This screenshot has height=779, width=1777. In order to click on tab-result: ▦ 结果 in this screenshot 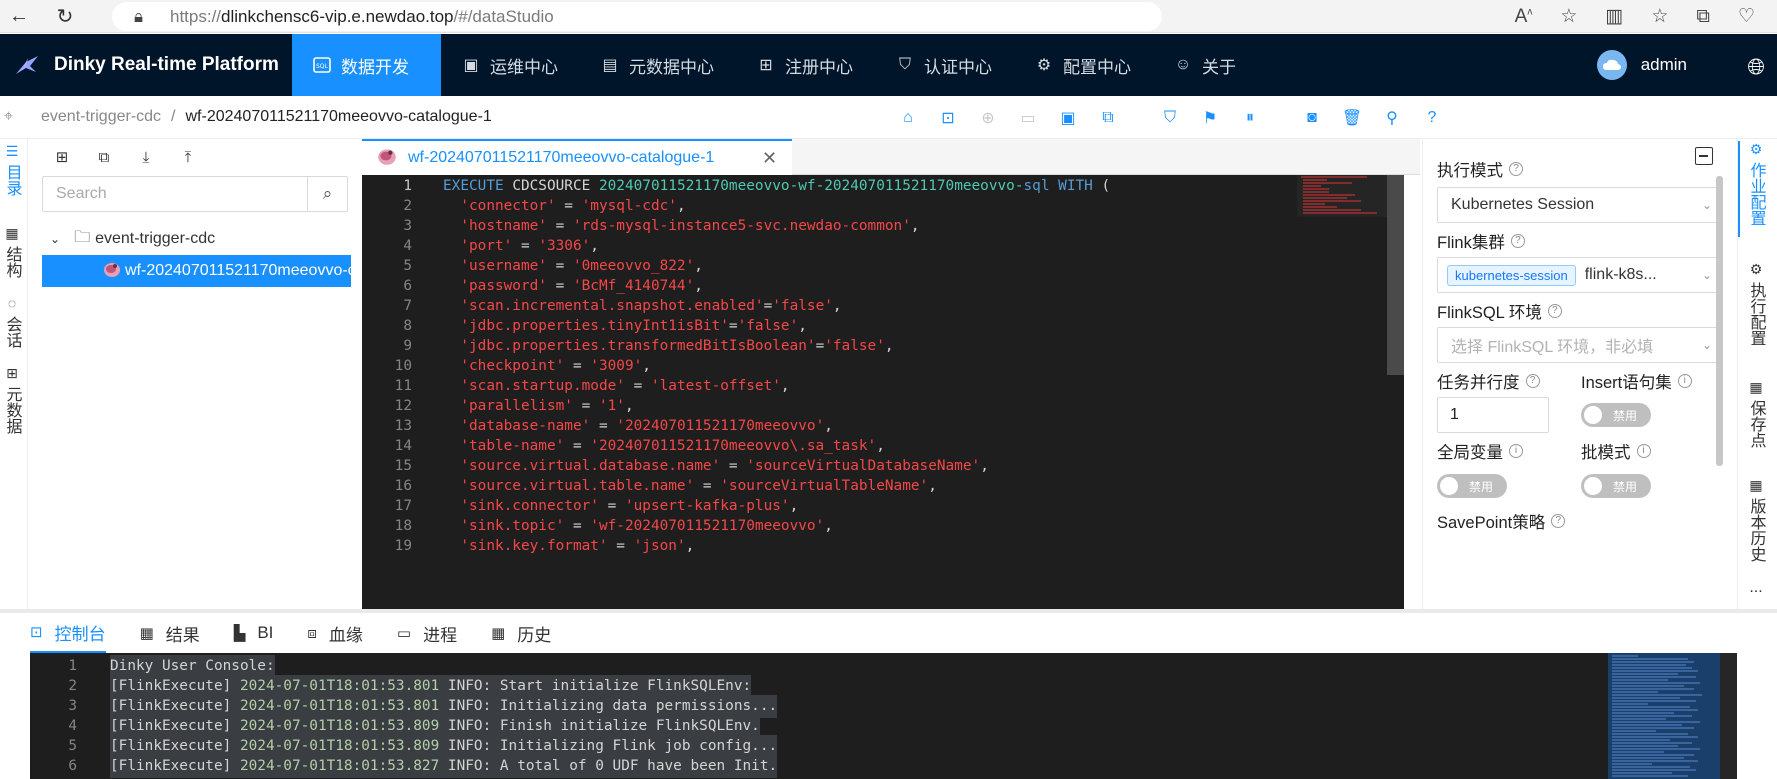, I will do `click(170, 633)`.